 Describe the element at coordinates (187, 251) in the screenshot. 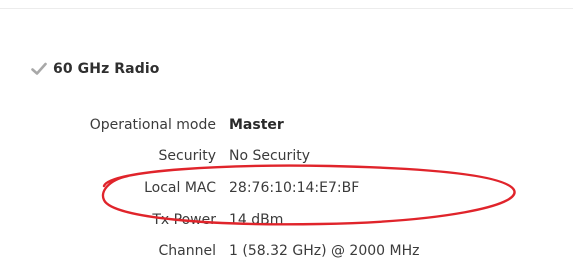

I see `channel-label: Channel` at that location.